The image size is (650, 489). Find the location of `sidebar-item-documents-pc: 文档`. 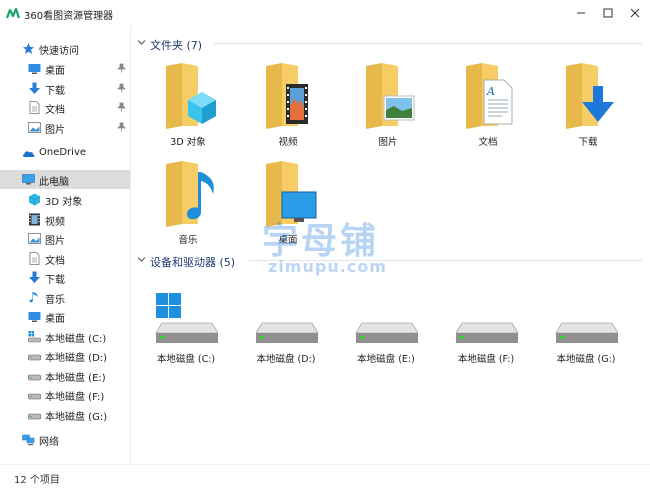

sidebar-item-documents-pc: 文档 is located at coordinates (65, 258).